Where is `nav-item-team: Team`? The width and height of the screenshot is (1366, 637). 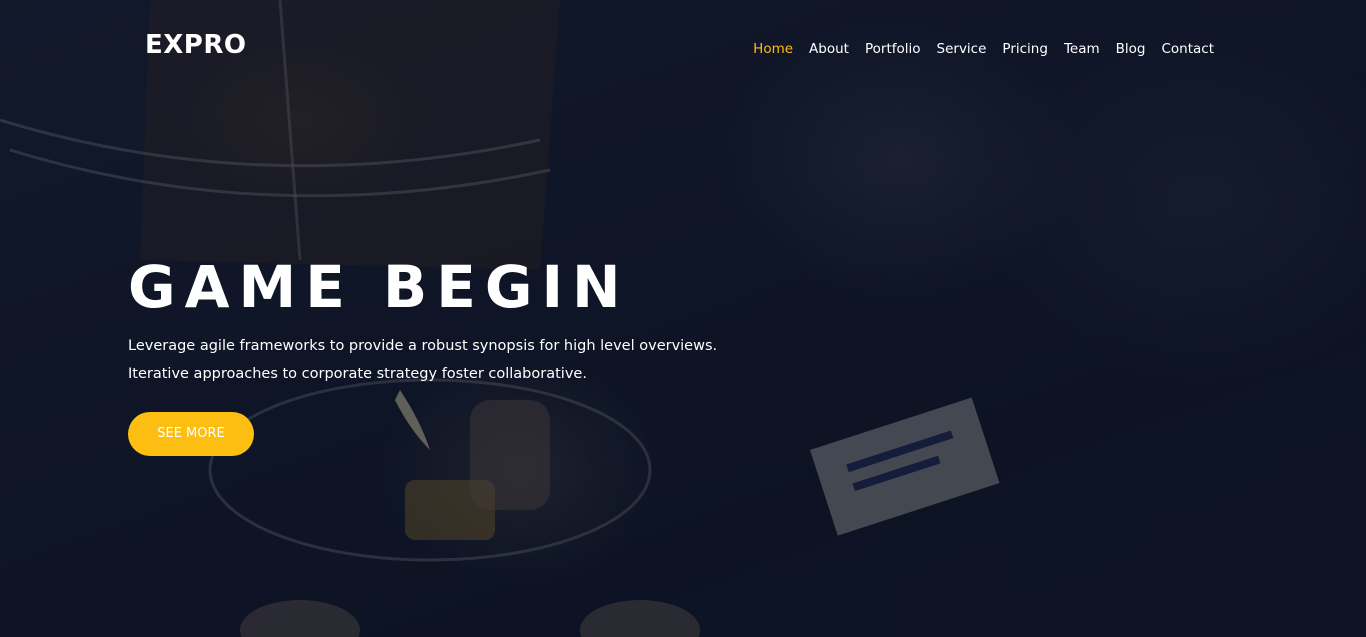
nav-item-team: Team is located at coordinates (1082, 49).